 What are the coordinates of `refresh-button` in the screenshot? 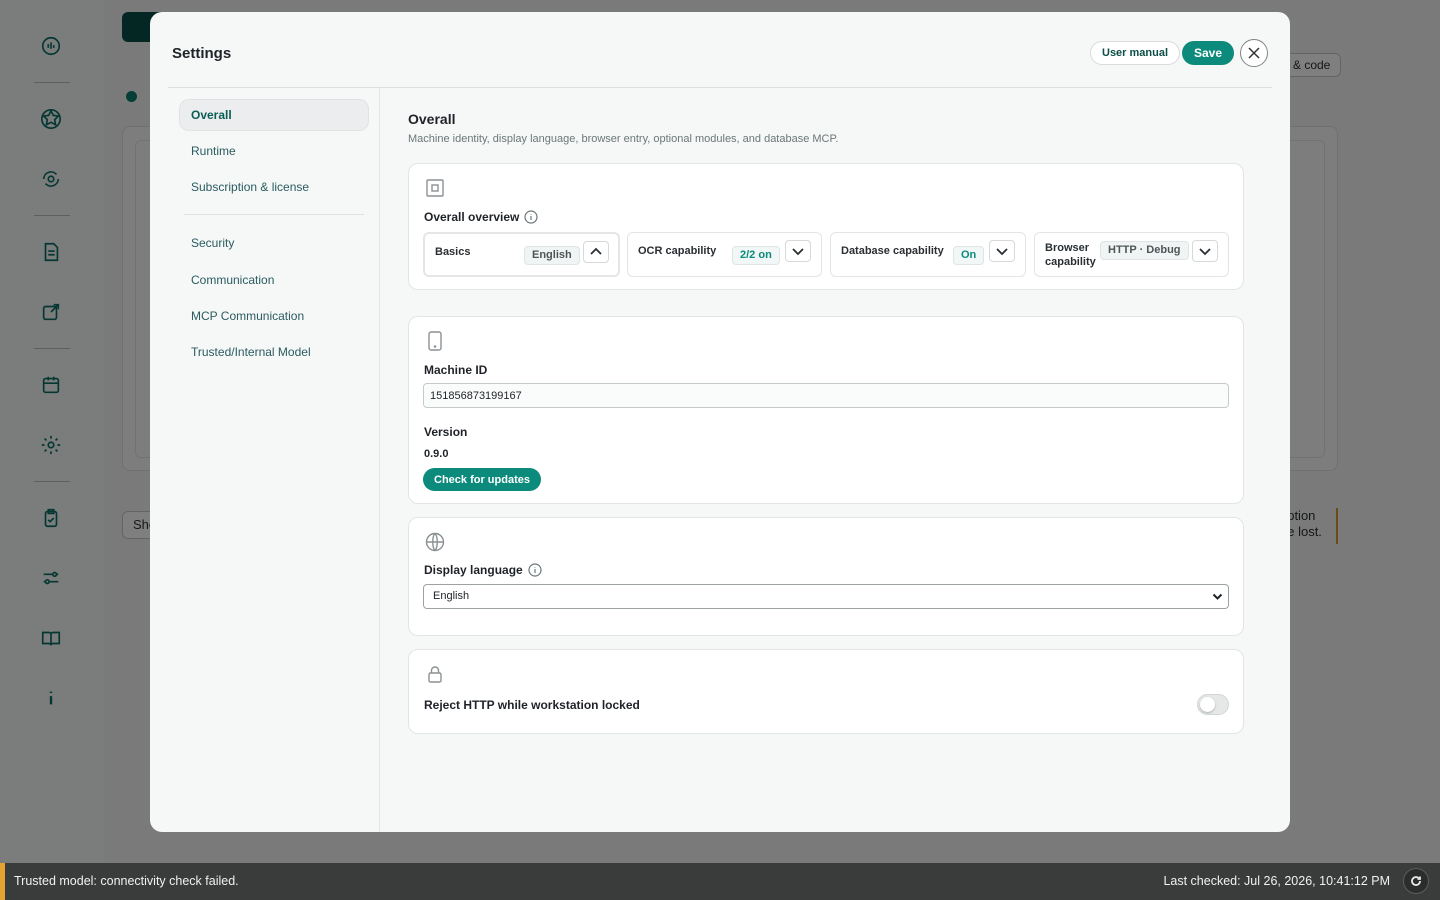 It's located at (1416, 881).